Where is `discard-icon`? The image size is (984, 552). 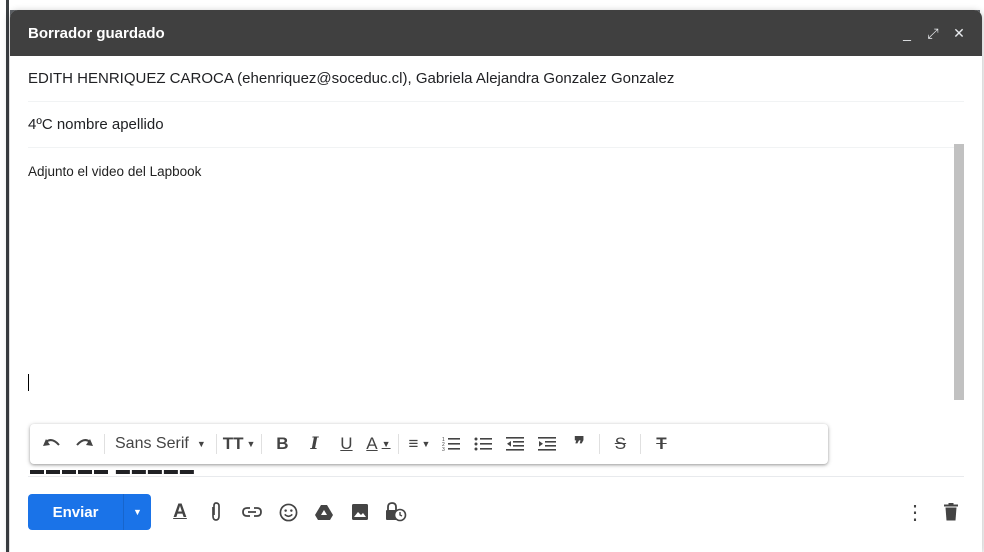 discard-icon is located at coordinates (951, 512).